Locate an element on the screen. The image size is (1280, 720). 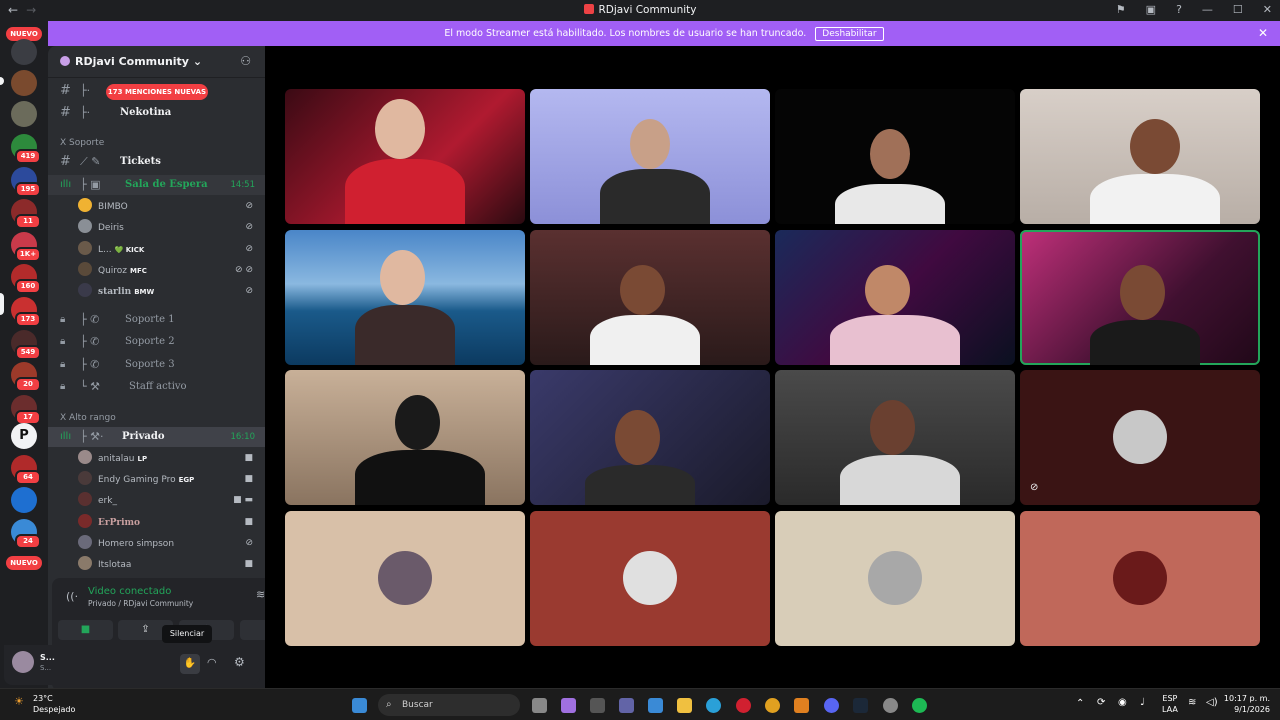
server-icon: 173 is located at coordinates (26, 312).